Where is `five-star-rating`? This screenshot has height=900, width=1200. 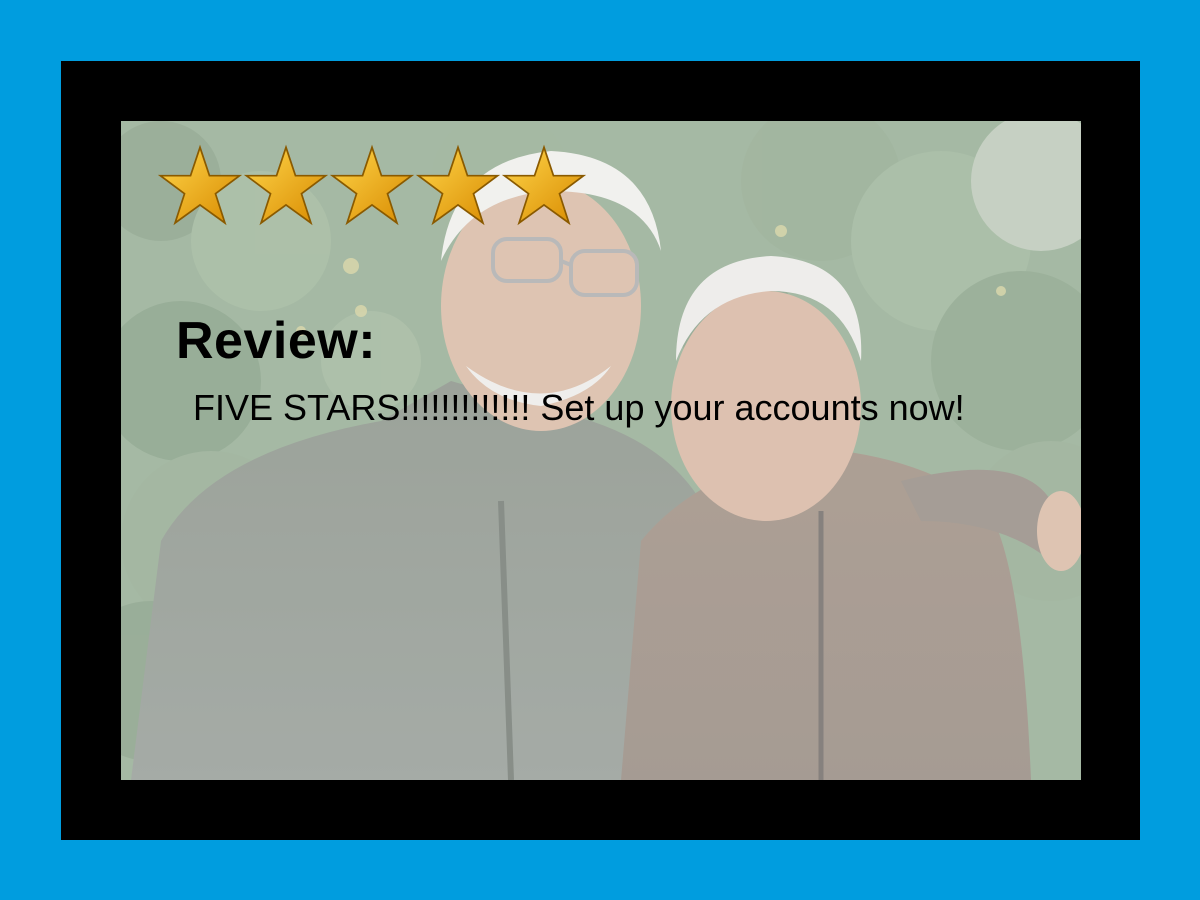
five-star-rating is located at coordinates (377, 188).